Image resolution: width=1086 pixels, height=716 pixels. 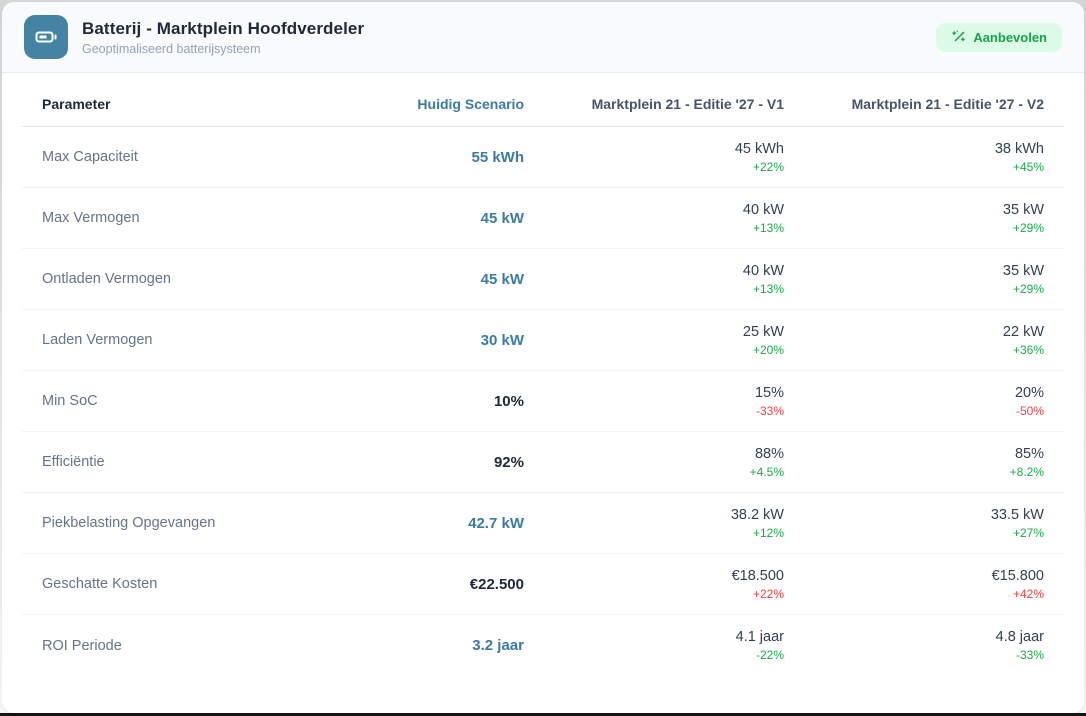 What do you see at coordinates (498, 645) in the screenshot?
I see `current-scenario-value: 3.2 jaar` at bounding box center [498, 645].